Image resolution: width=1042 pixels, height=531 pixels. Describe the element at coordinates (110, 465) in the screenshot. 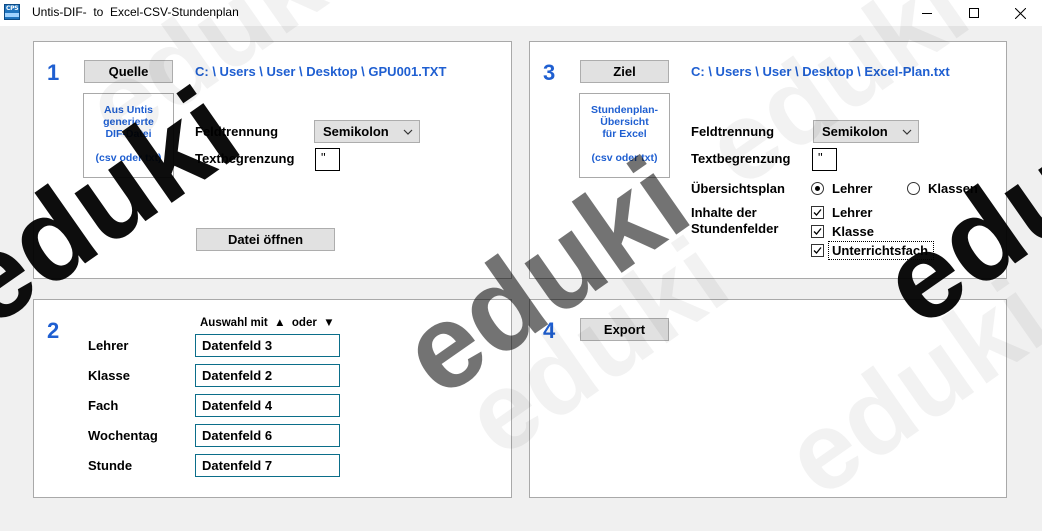

I see `mapping-label-period: Stunde` at that location.